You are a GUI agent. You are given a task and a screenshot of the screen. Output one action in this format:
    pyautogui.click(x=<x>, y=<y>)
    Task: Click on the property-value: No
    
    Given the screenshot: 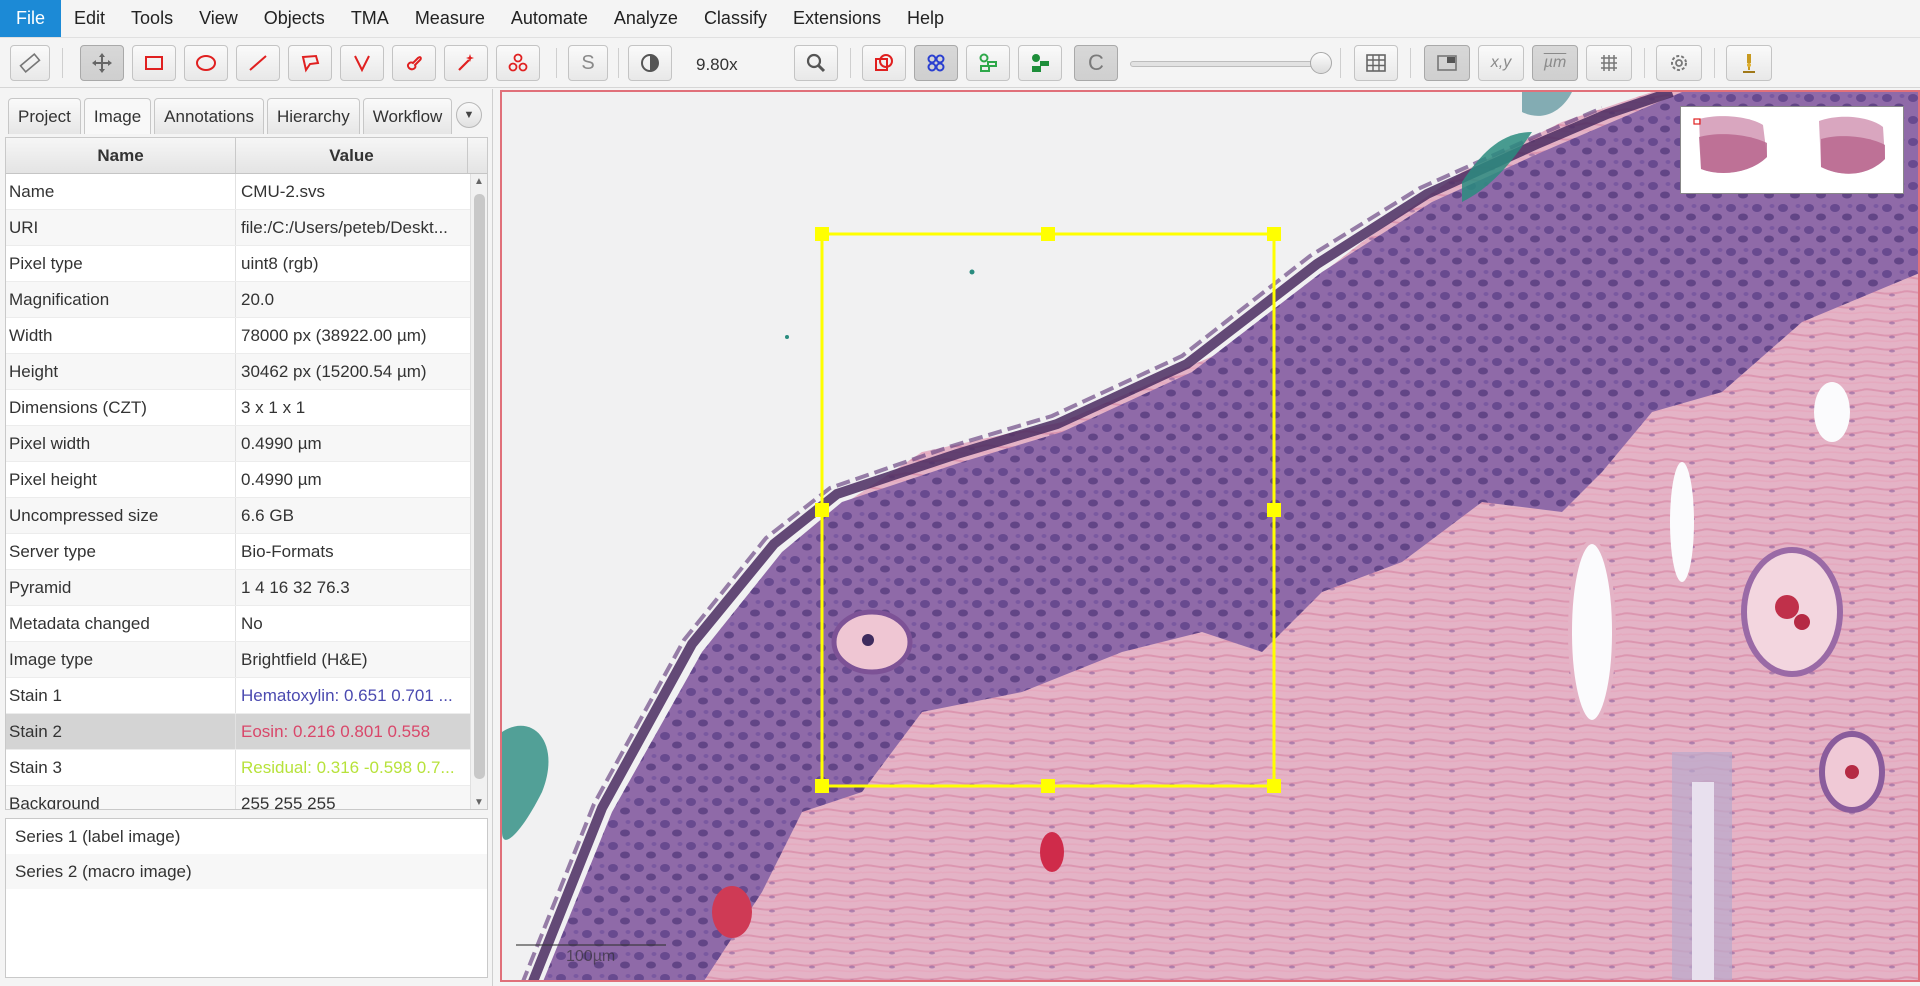 What is the action you would take?
    pyautogui.click(x=252, y=623)
    